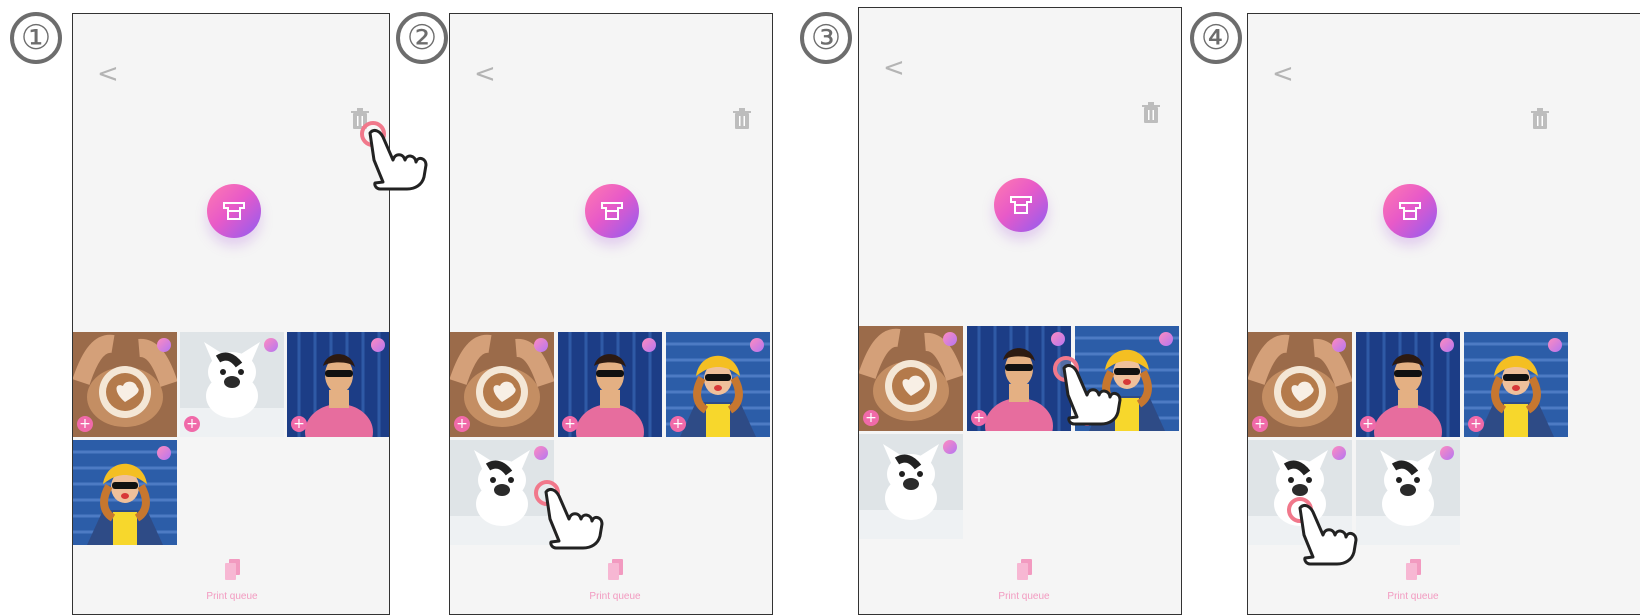  Describe the element at coordinates (36, 38) in the screenshot. I see `step-1-badge: ①` at that location.